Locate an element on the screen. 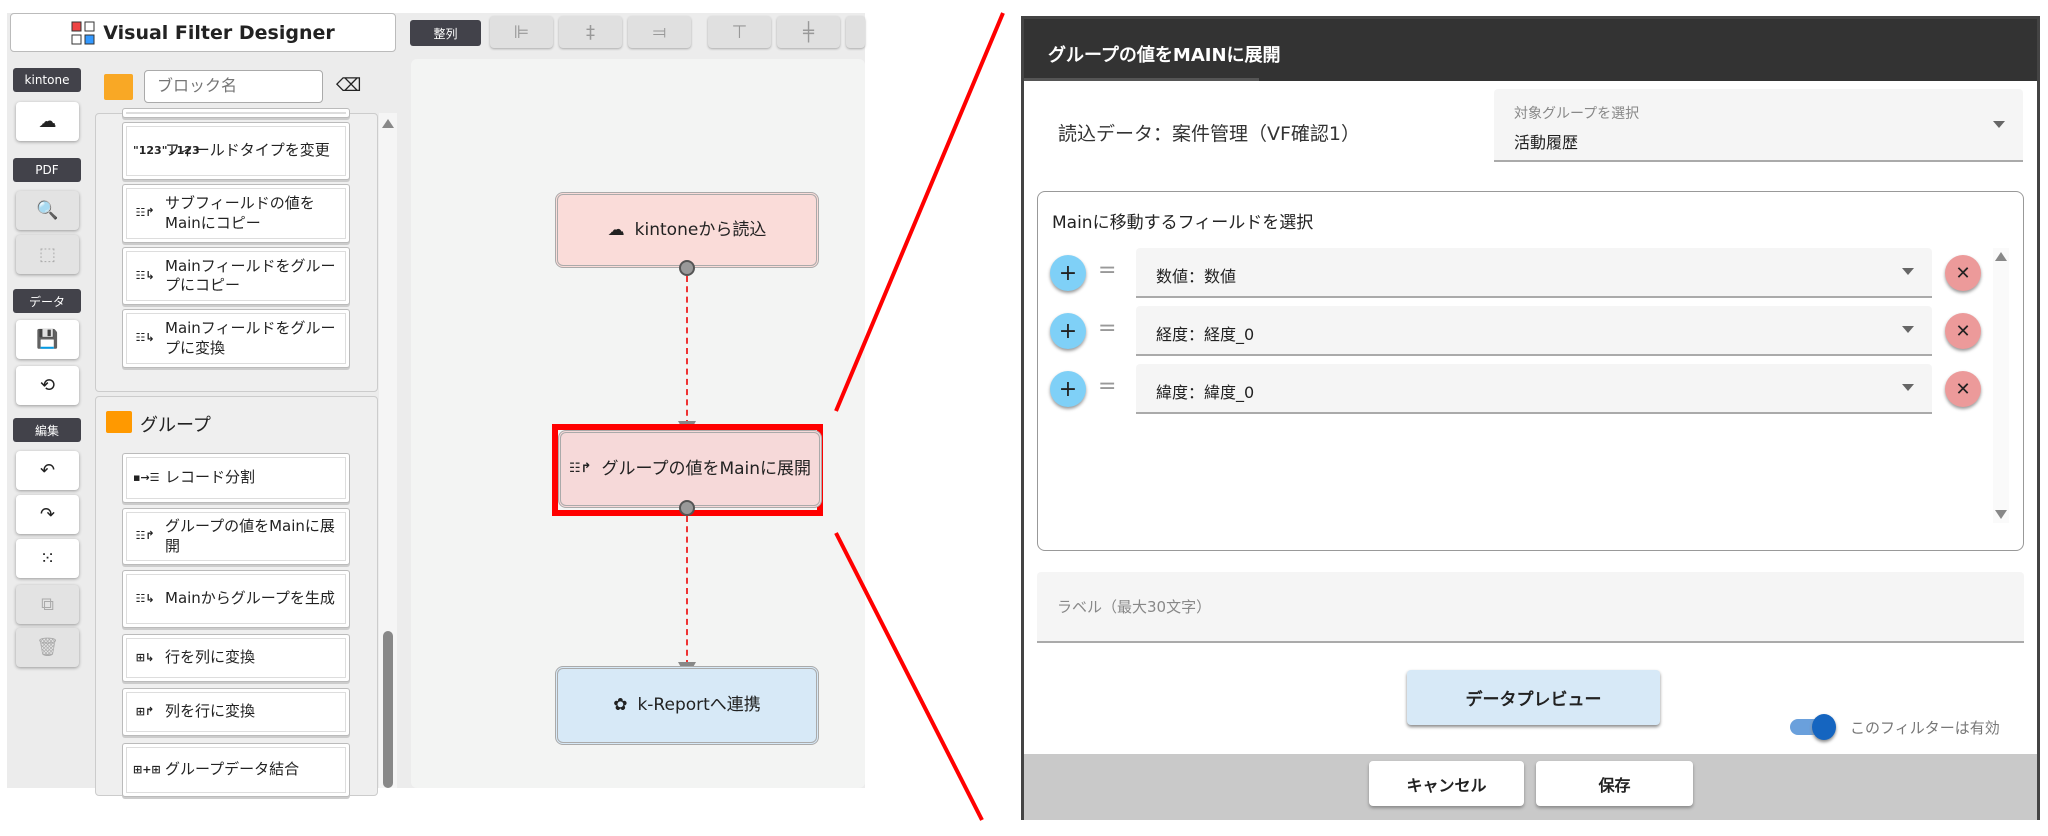 Image resolution: width=2048 pixels, height=836 pixels. dialog-title: グループの値をMAINに展開 is located at coordinates (1530, 50).